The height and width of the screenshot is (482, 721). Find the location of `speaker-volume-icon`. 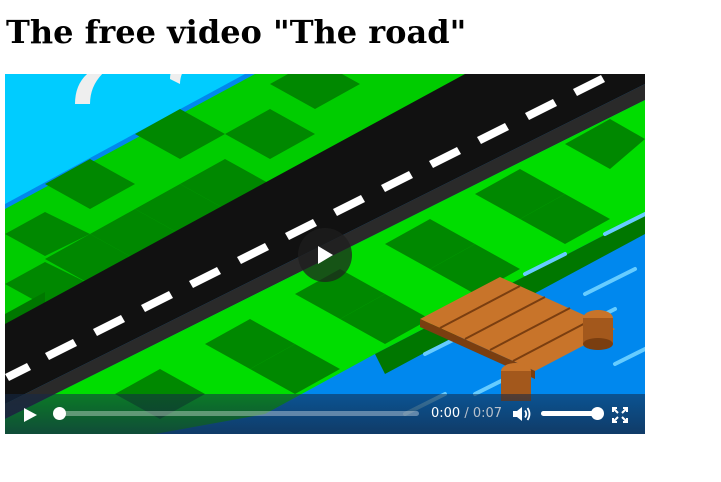

speaker-volume-icon is located at coordinates (522, 414).